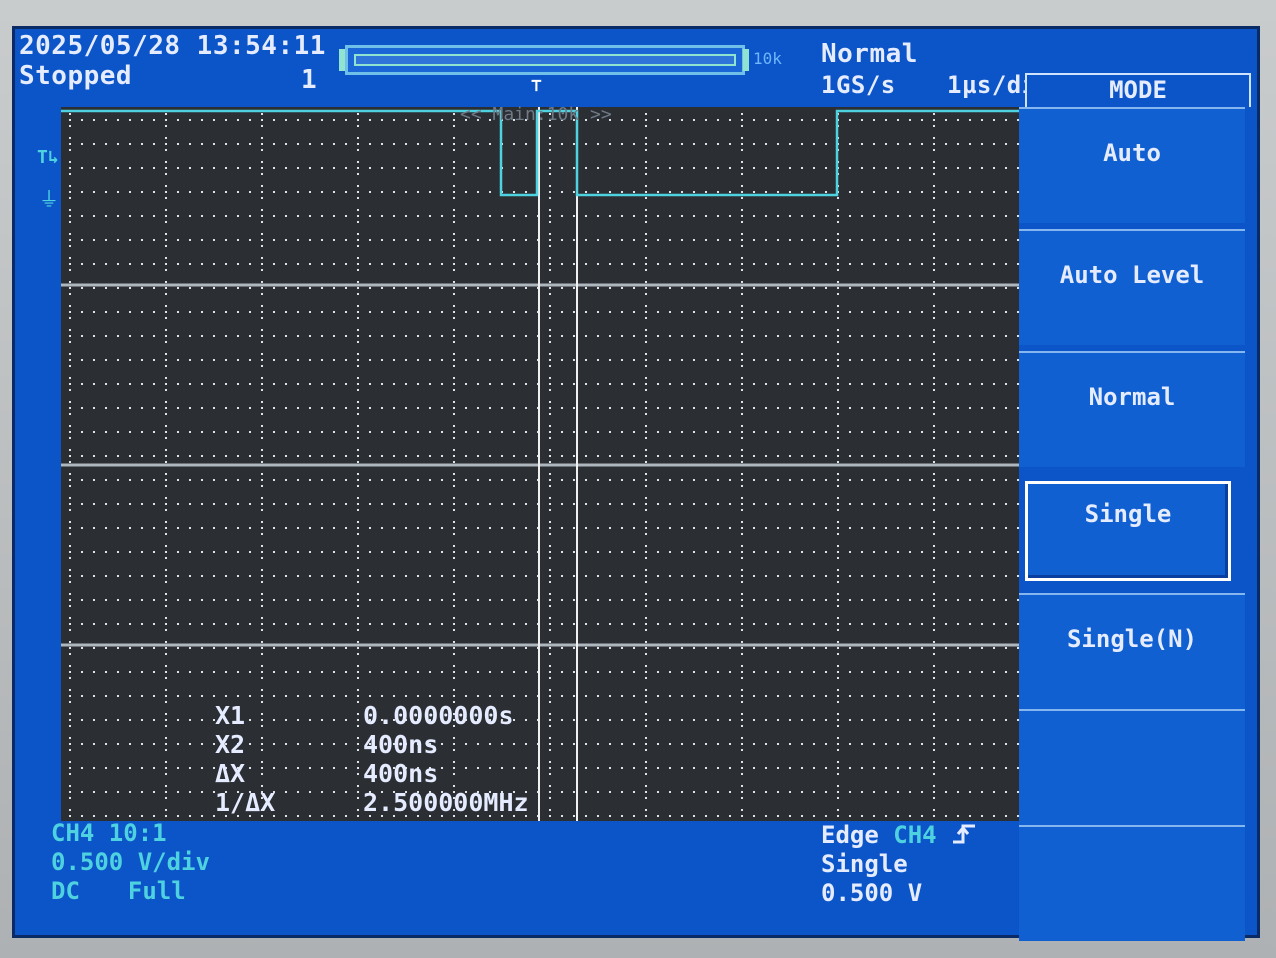 The height and width of the screenshot is (958, 1276). Describe the element at coordinates (230, 773) in the screenshot. I see `cursor-label: ΔX` at that location.